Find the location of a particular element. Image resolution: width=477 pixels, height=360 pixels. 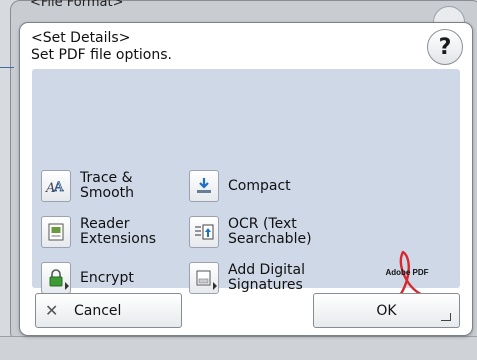

option-reader-extensions: Reader Extensions is located at coordinates (98, 232).